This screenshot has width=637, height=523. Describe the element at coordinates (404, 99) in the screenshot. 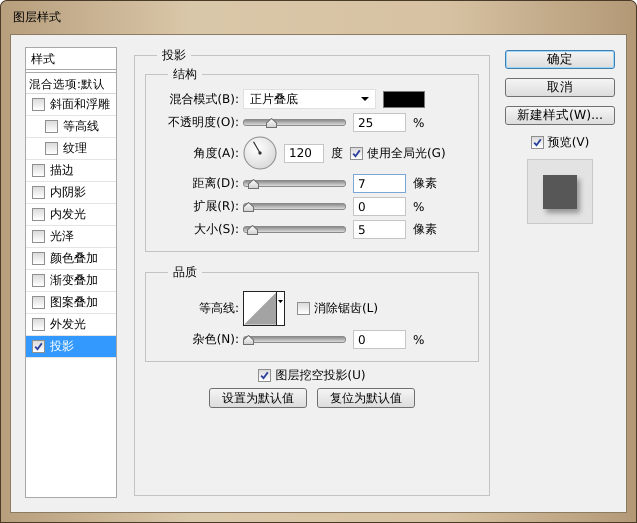

I see `color-swatch` at that location.